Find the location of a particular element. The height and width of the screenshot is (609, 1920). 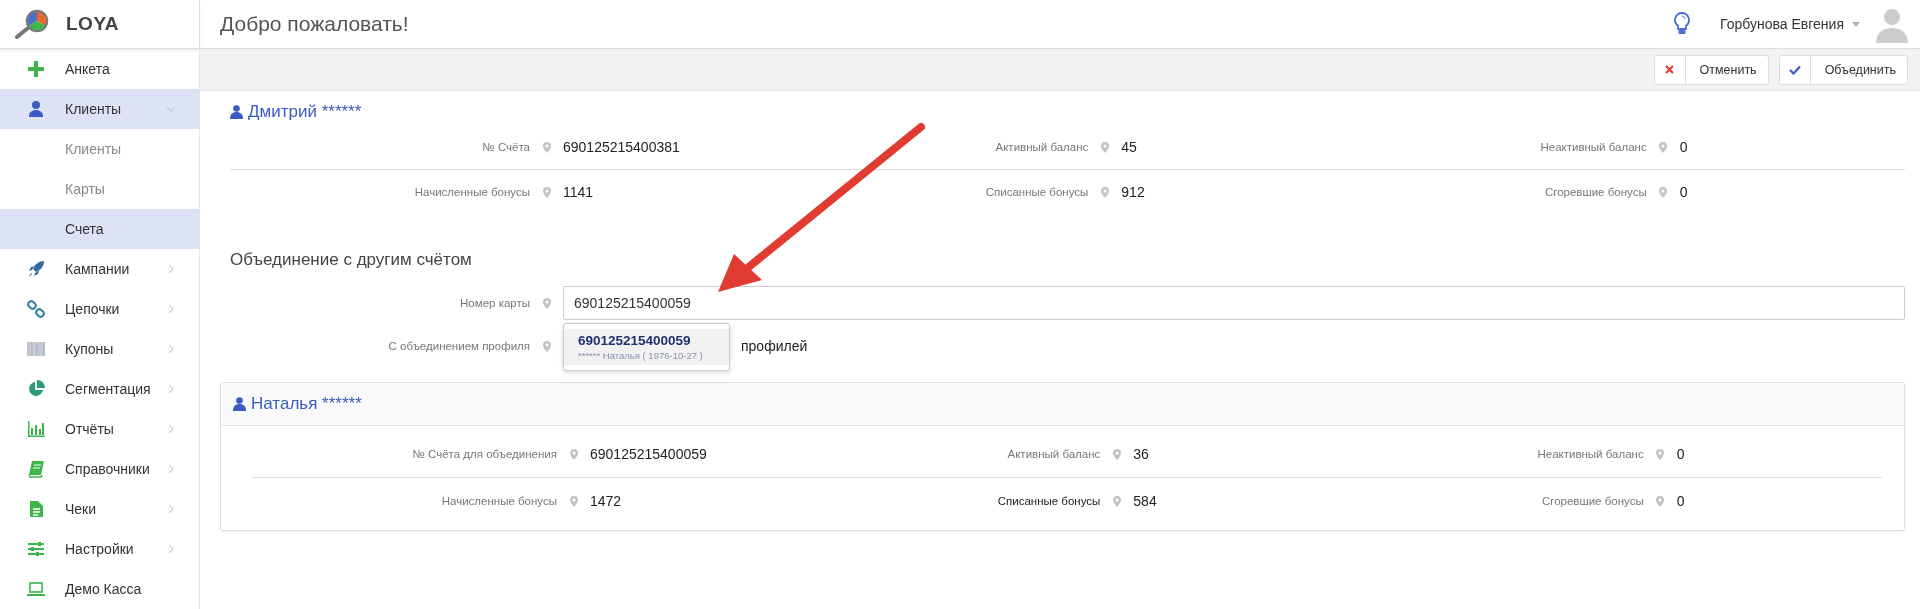

field-value: 690125215400381 is located at coordinates (622, 147).